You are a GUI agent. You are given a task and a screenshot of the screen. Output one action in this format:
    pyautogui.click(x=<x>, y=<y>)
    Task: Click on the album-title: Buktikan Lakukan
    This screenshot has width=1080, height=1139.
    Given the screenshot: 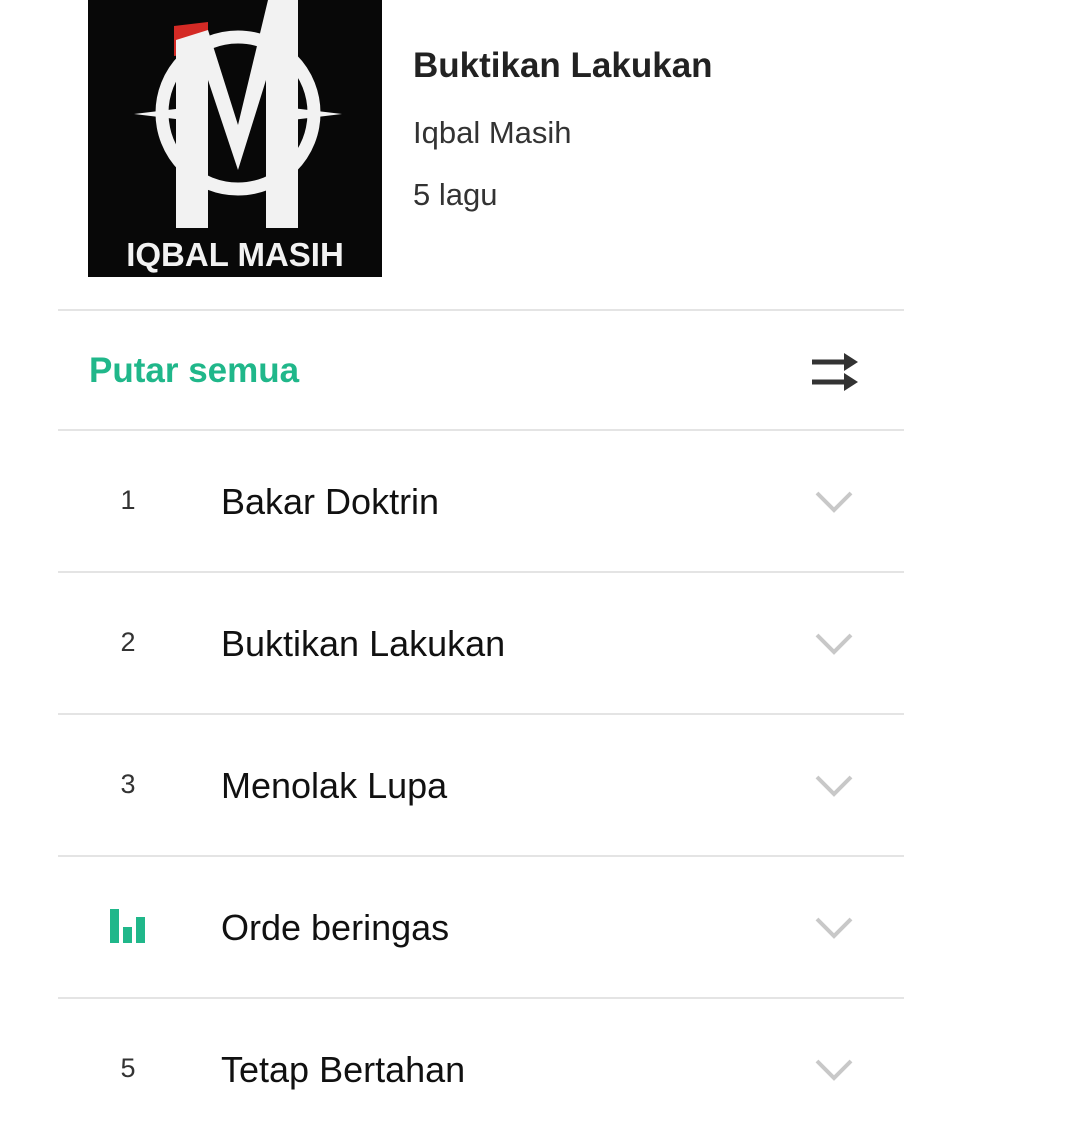 What is the action you would take?
    pyautogui.click(x=563, y=65)
    